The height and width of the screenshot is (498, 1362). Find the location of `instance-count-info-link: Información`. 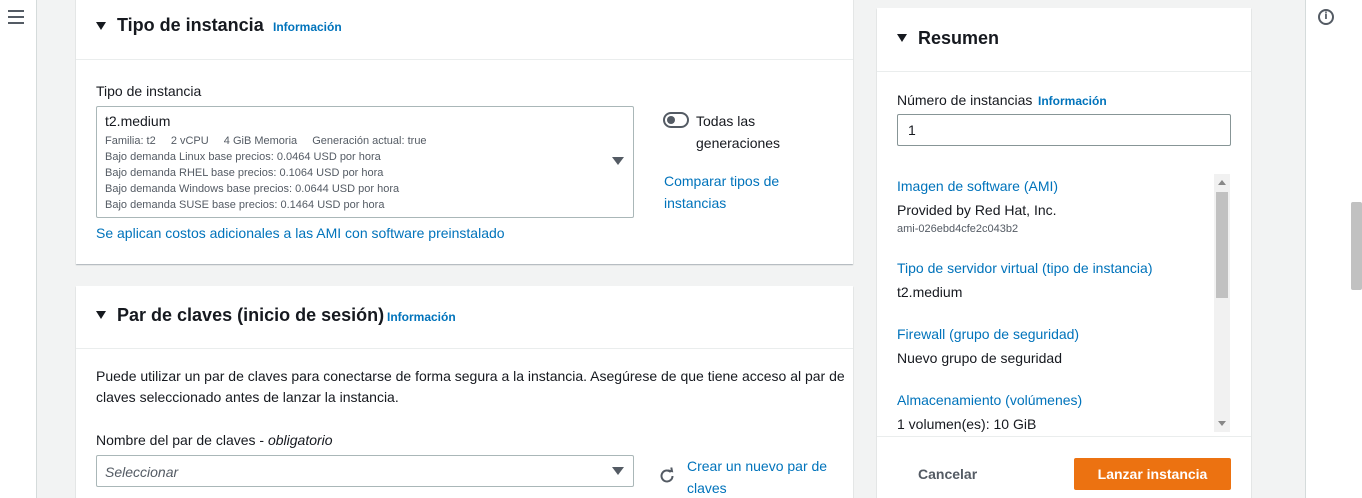

instance-count-info-link: Información is located at coordinates (1072, 101).